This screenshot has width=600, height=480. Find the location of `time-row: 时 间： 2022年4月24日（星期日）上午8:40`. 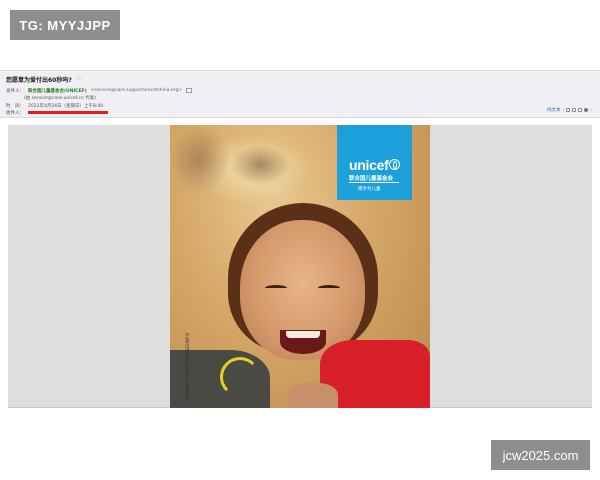

time-row: 时 间： 2022年4月24日（星期日）上午8:40 is located at coordinates (54, 106).